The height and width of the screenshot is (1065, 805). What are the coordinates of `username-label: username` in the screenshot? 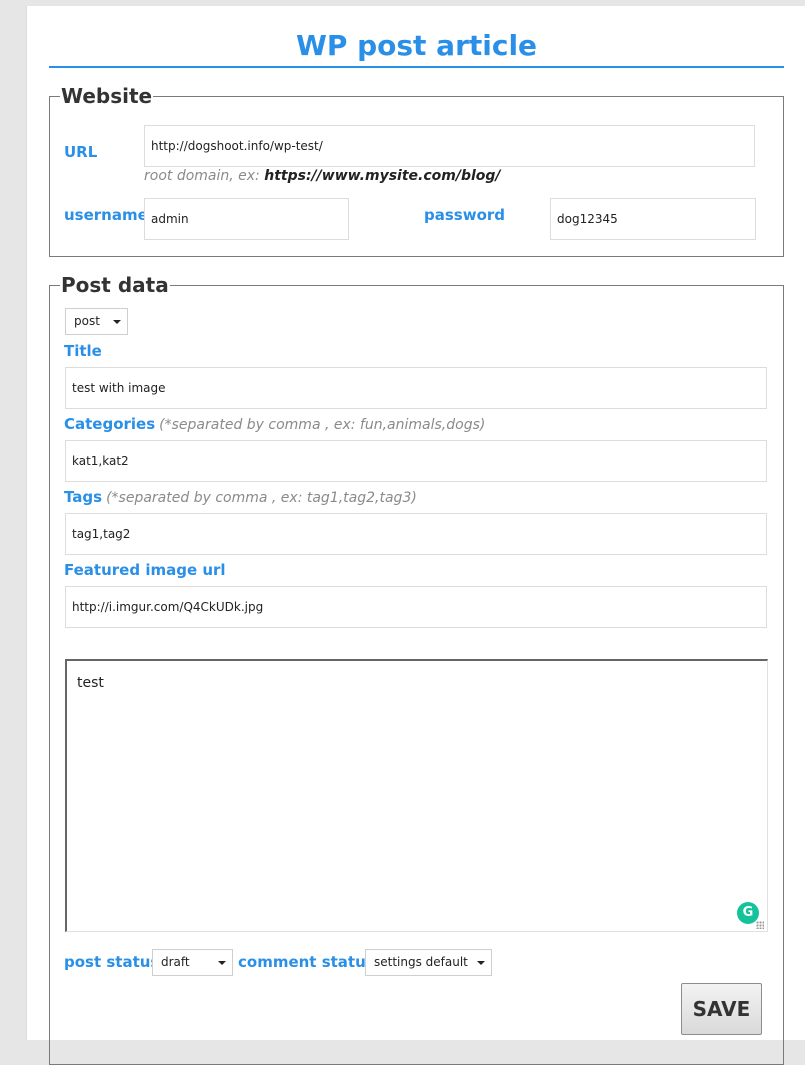 It's located at (106, 215).